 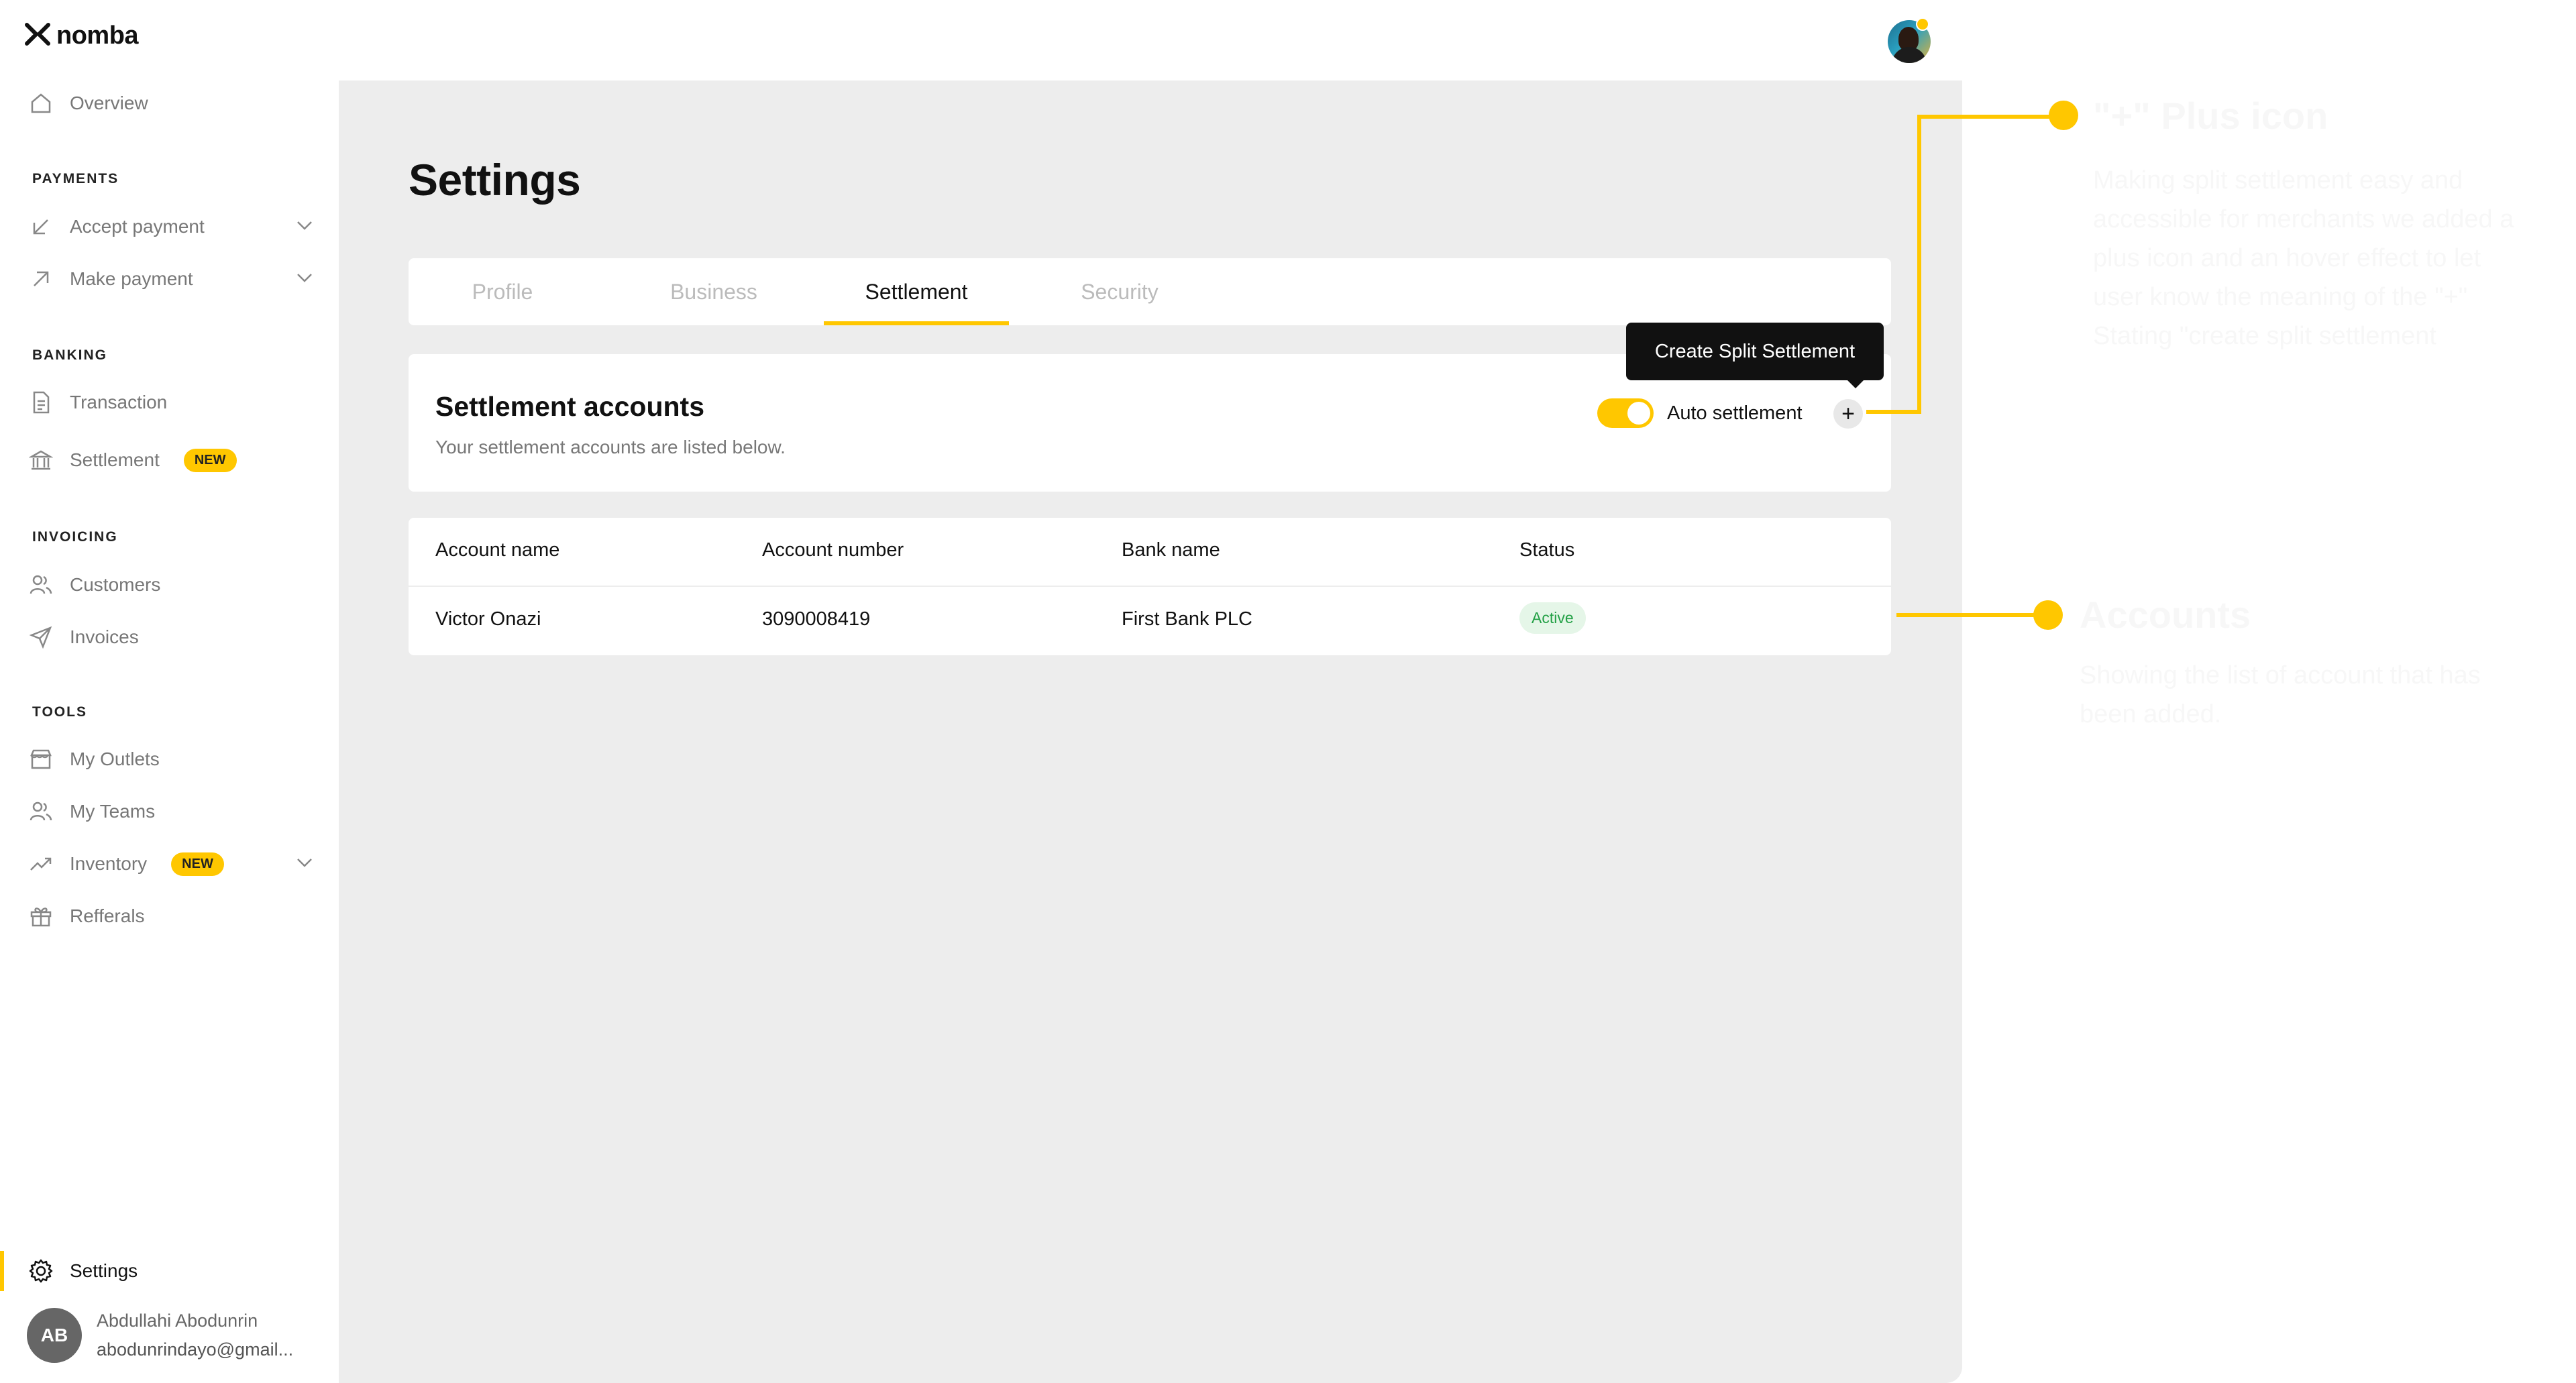 What do you see at coordinates (41, 864) in the screenshot?
I see `trending-up-icon` at bounding box center [41, 864].